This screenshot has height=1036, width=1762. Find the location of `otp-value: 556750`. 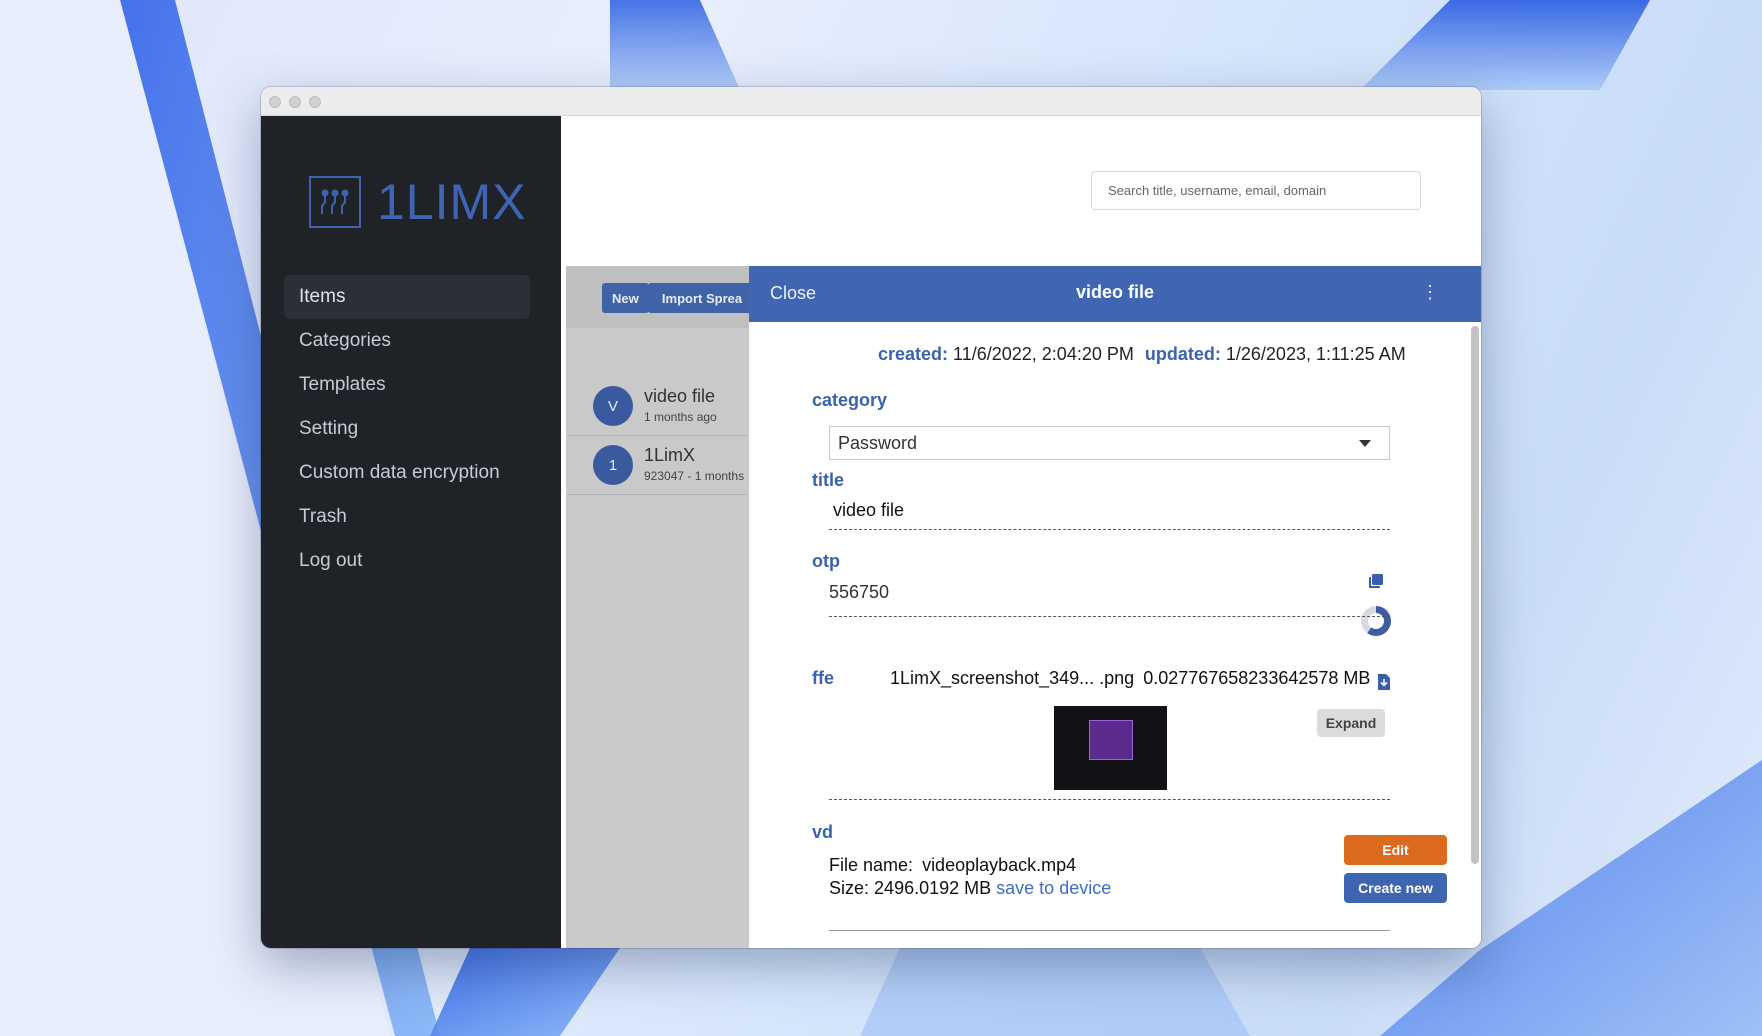

otp-value: 556750 is located at coordinates (859, 592).